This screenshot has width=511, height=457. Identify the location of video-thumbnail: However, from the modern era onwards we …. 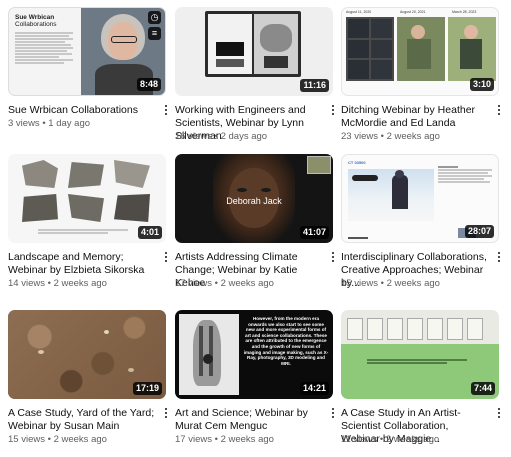
(254, 354).